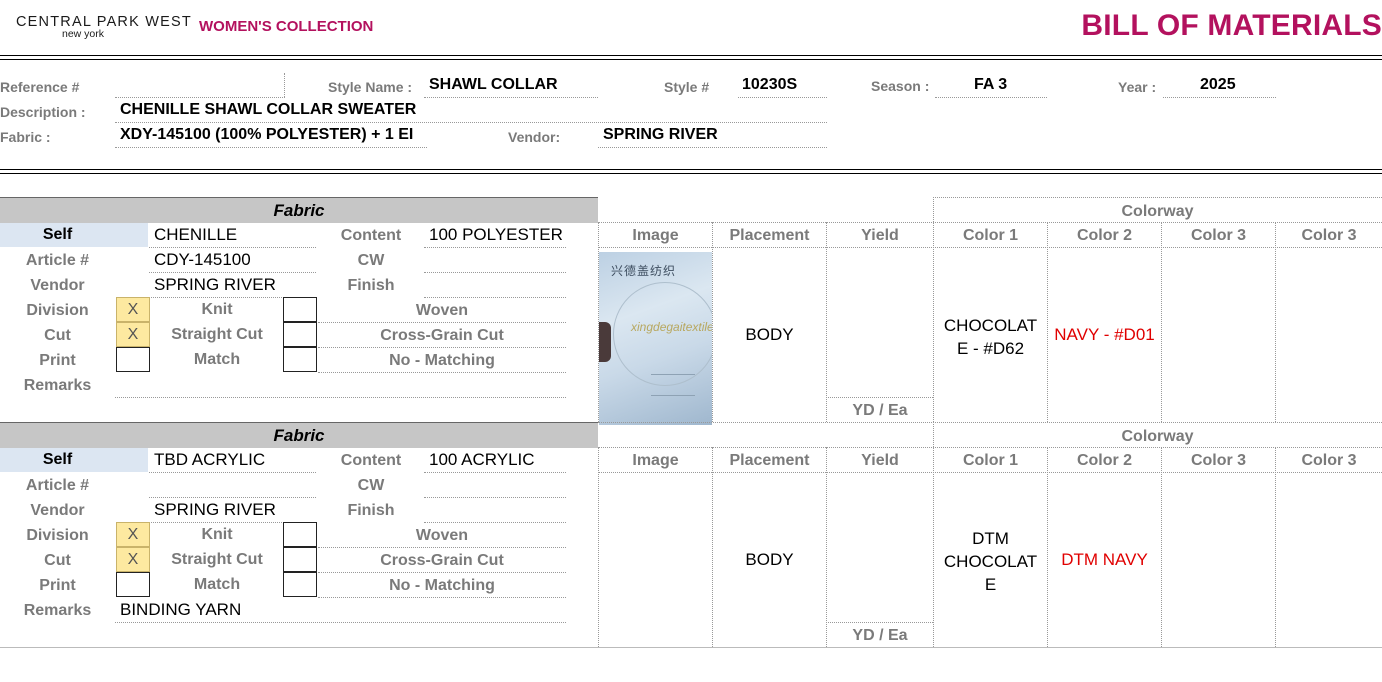  Describe the element at coordinates (40, 87) in the screenshot. I see `reference-label: Reference #` at that location.